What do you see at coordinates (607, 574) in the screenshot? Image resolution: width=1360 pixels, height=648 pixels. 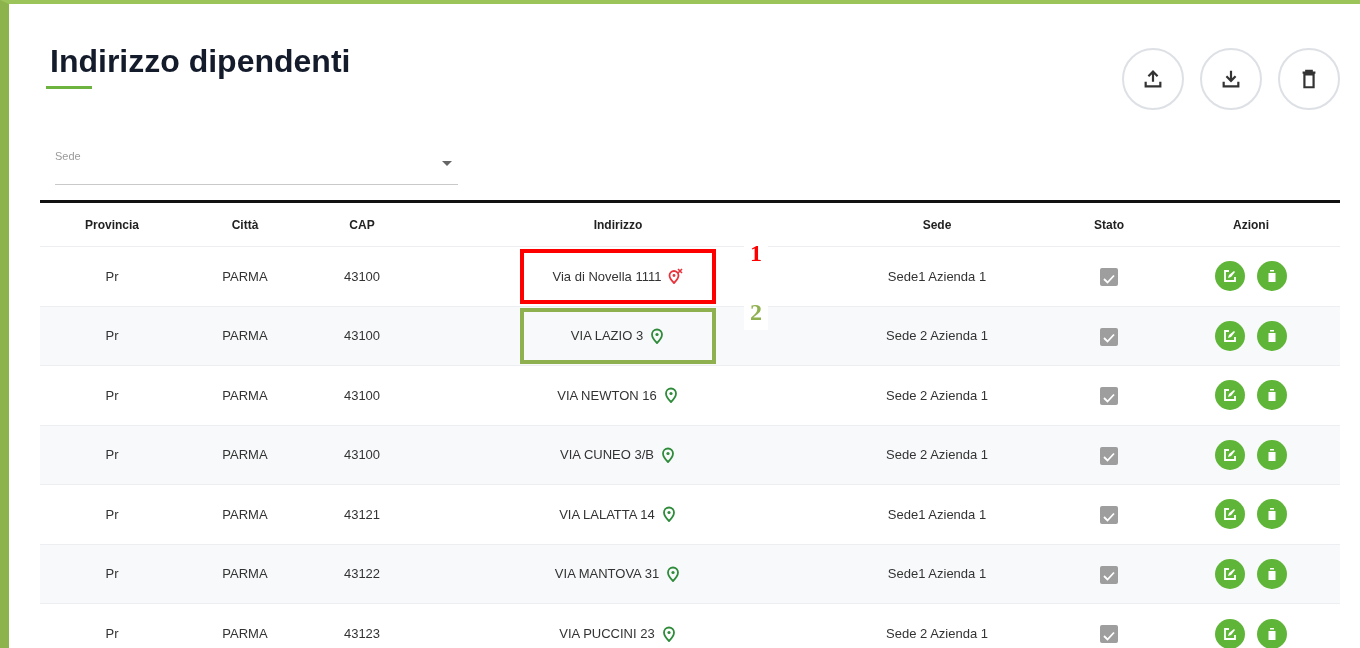 I see `address-text: VIA MANTOVA 31` at bounding box center [607, 574].